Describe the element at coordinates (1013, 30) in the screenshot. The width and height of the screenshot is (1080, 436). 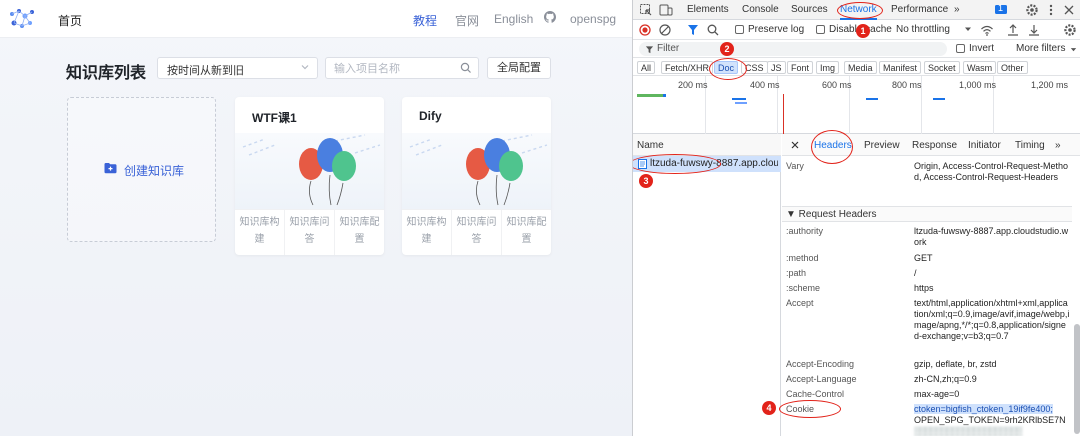
I see `upload-icon` at that location.